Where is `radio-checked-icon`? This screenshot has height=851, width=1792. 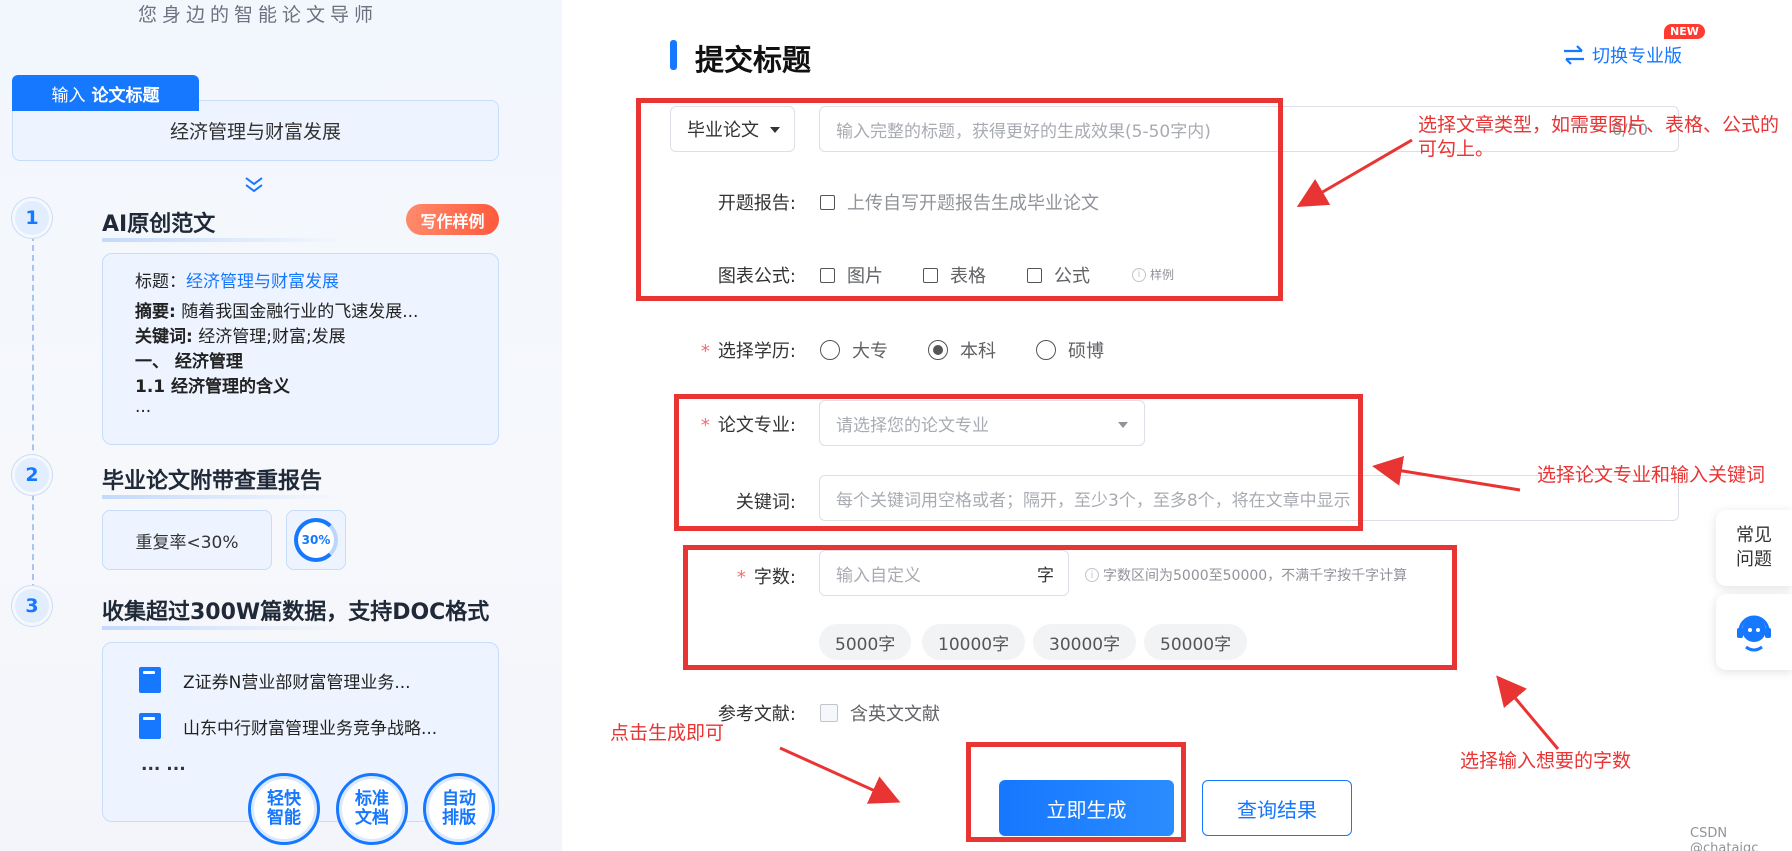 radio-checked-icon is located at coordinates (938, 350).